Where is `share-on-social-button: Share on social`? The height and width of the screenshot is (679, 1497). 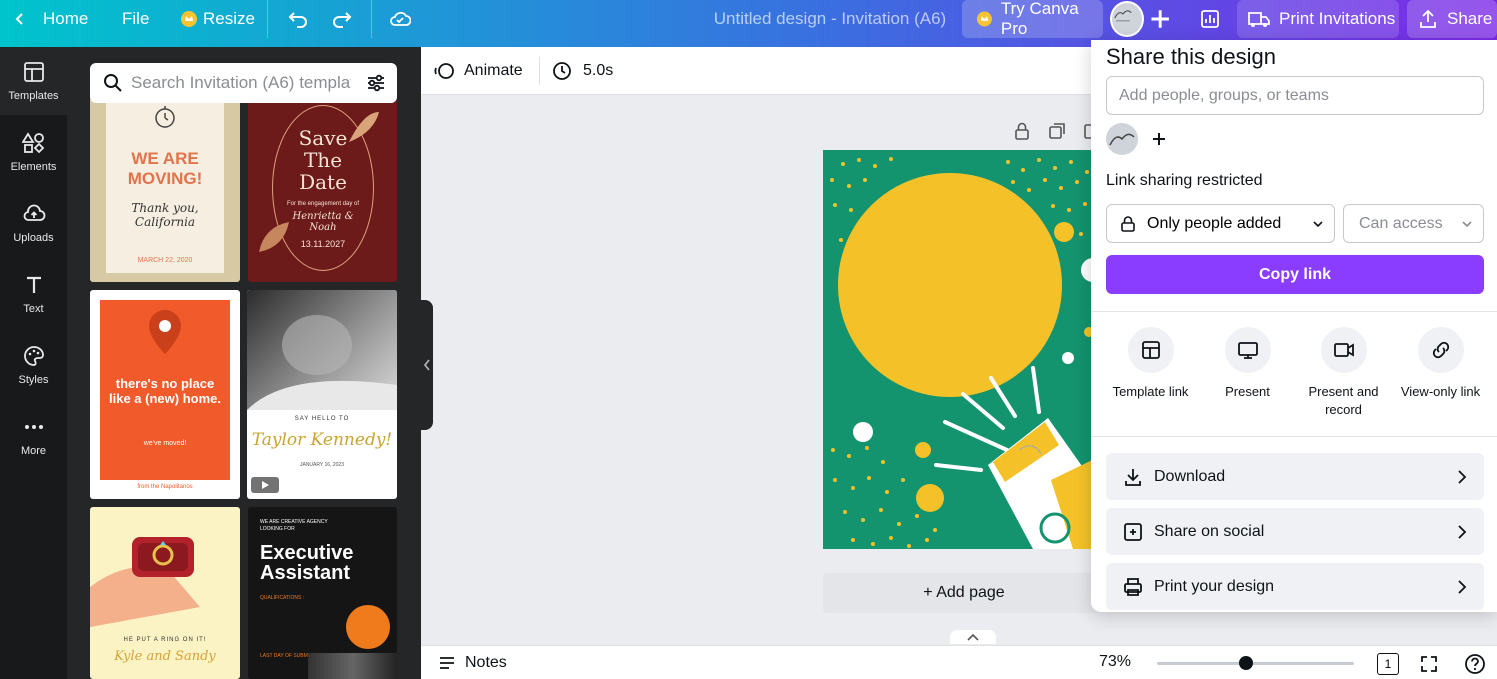
share-on-social-button: Share on social is located at coordinates (1295, 531).